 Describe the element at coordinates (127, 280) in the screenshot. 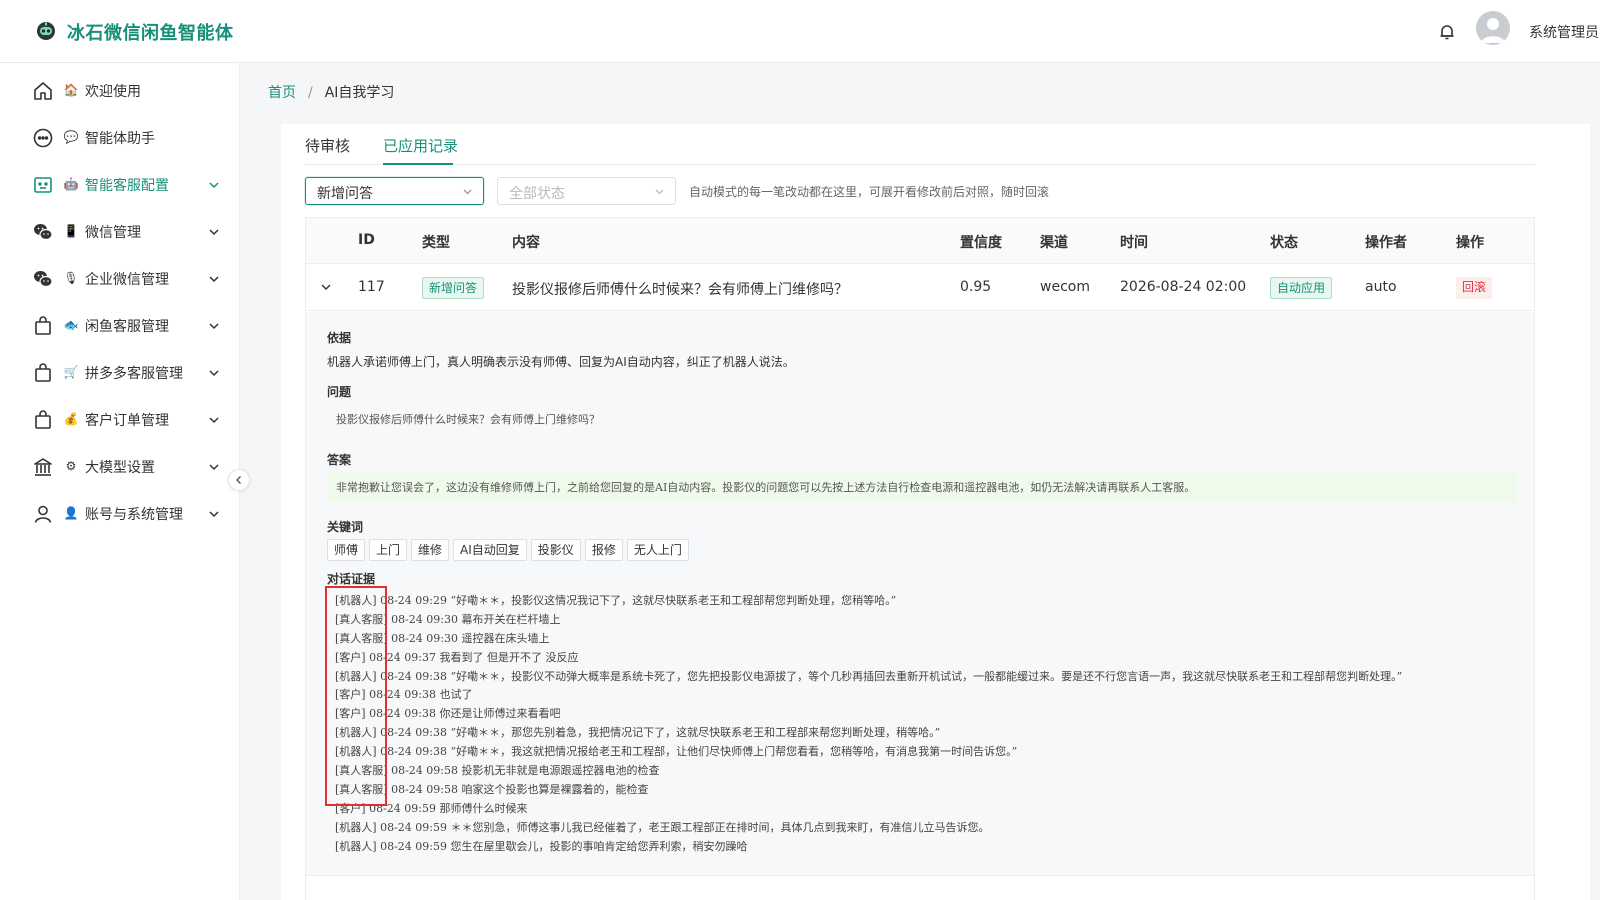

I see `sidebar-item-label: 企业微信管理` at that location.